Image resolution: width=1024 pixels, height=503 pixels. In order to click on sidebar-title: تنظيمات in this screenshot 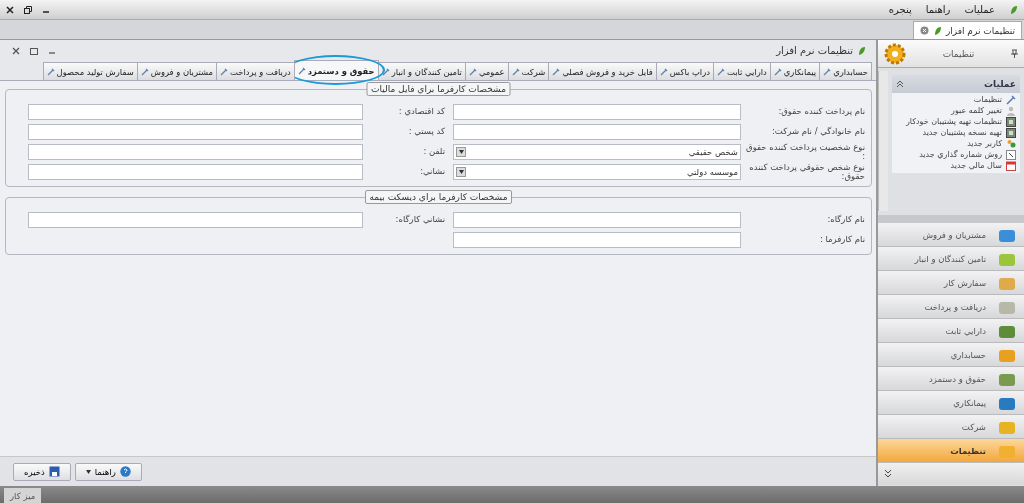, I will do `click(958, 53)`.